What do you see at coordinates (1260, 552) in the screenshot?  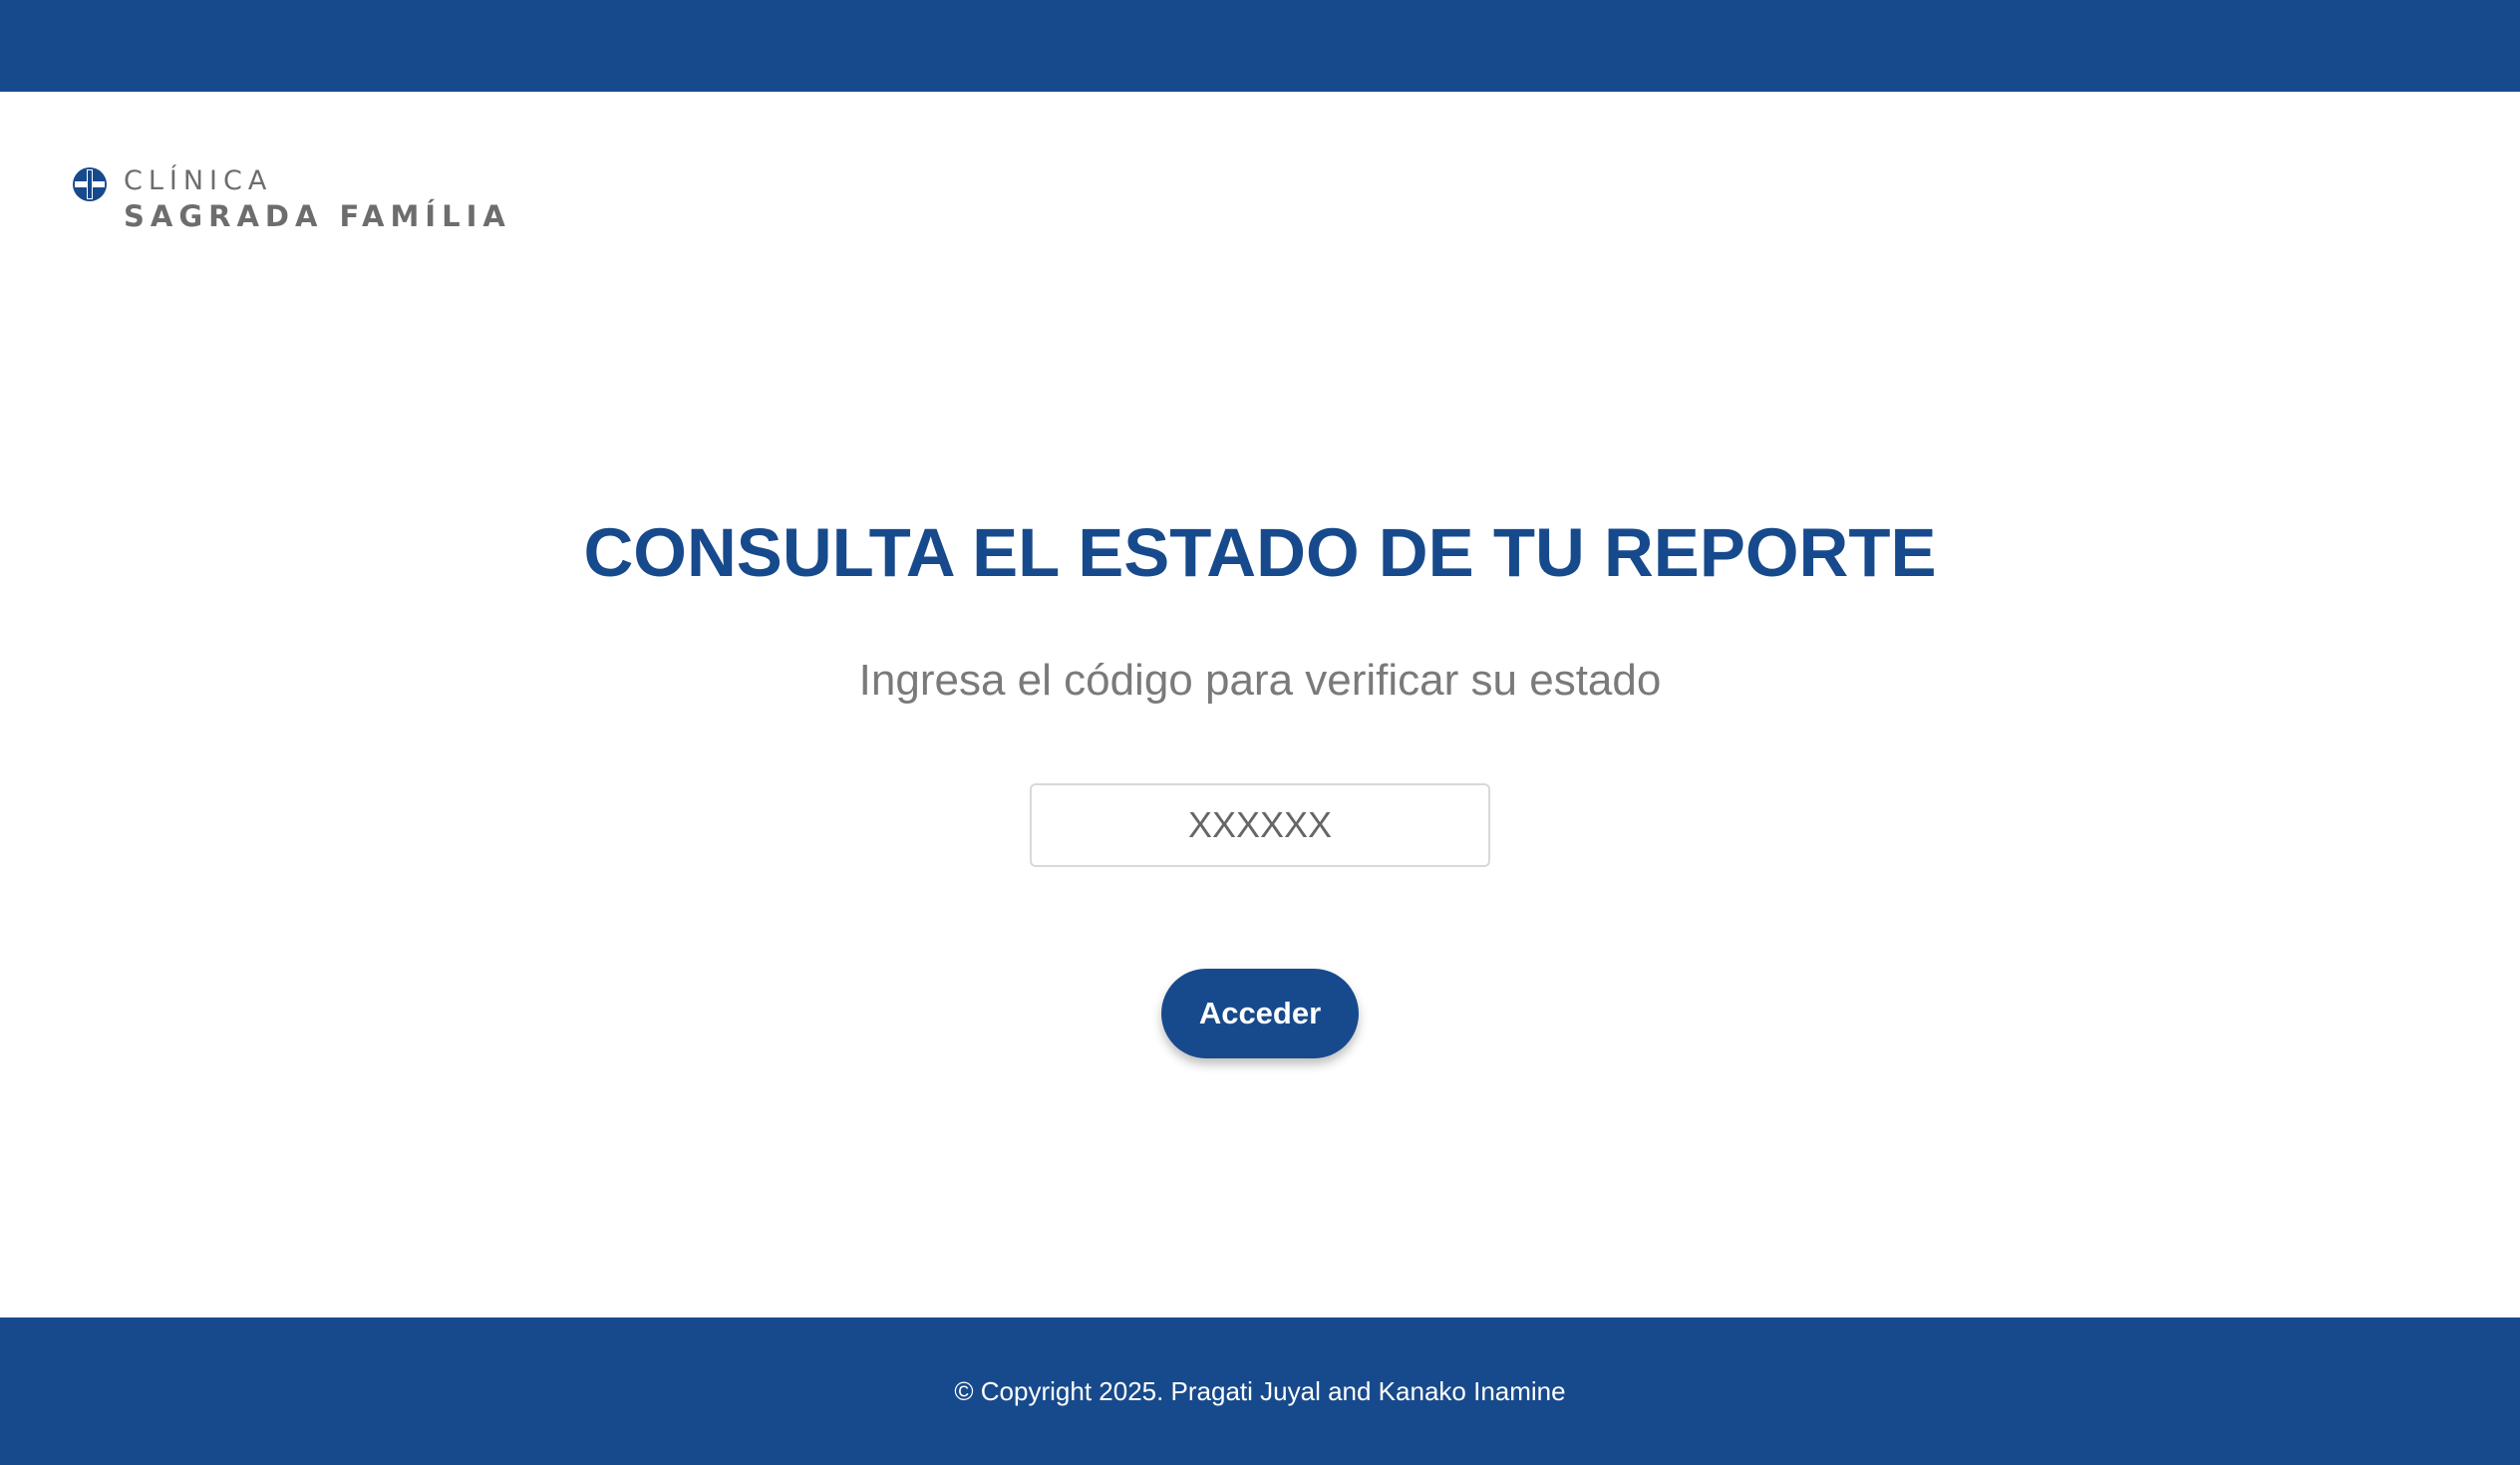 I see `page-title: CONSULTA EL ESTADO DE TU REPORTE` at bounding box center [1260, 552].